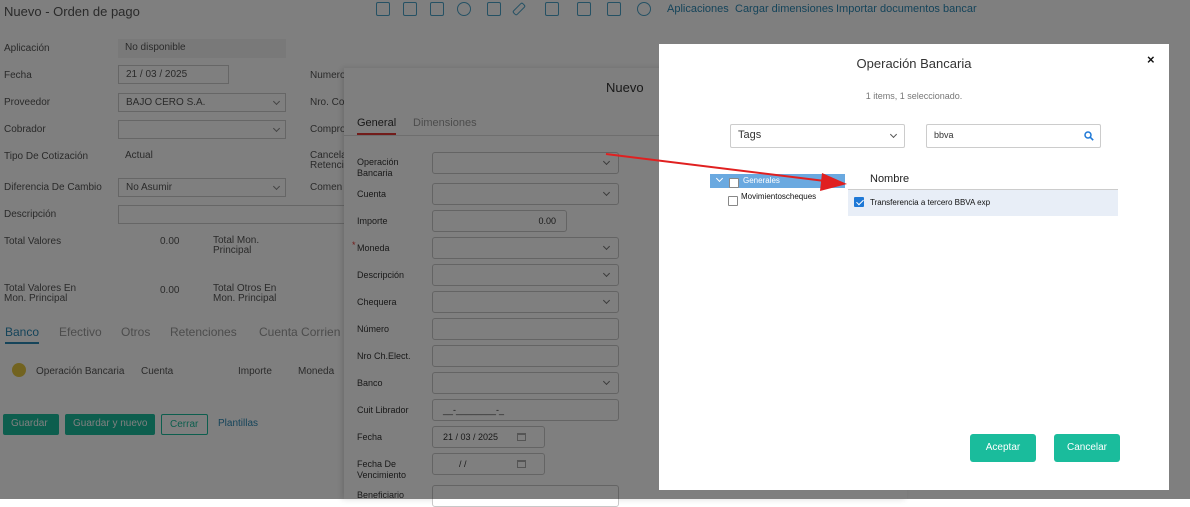 Image resolution: width=1190 pixels, height=507 pixels. I want to click on annotation-arrow, so click(726, 172).